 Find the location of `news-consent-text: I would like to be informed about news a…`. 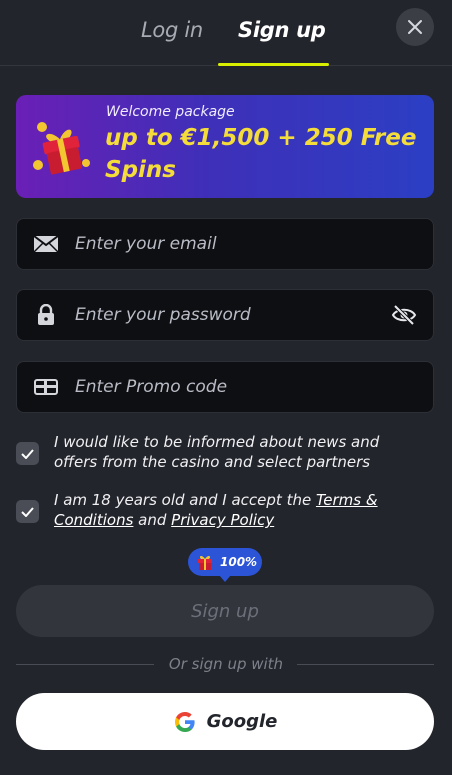

news-consent-text: I would like to be informed about news a… is located at coordinates (217, 452).